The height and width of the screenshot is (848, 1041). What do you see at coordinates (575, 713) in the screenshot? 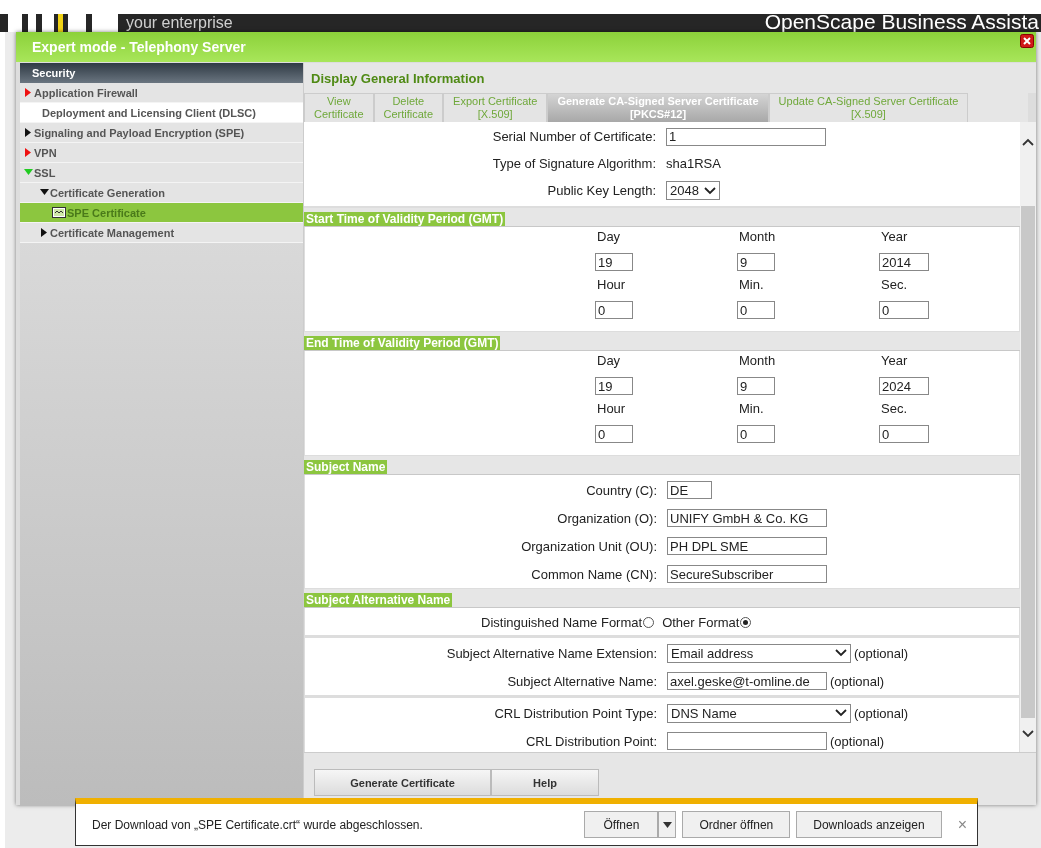
I see `field-label: CRL Distribution Point Type:` at bounding box center [575, 713].